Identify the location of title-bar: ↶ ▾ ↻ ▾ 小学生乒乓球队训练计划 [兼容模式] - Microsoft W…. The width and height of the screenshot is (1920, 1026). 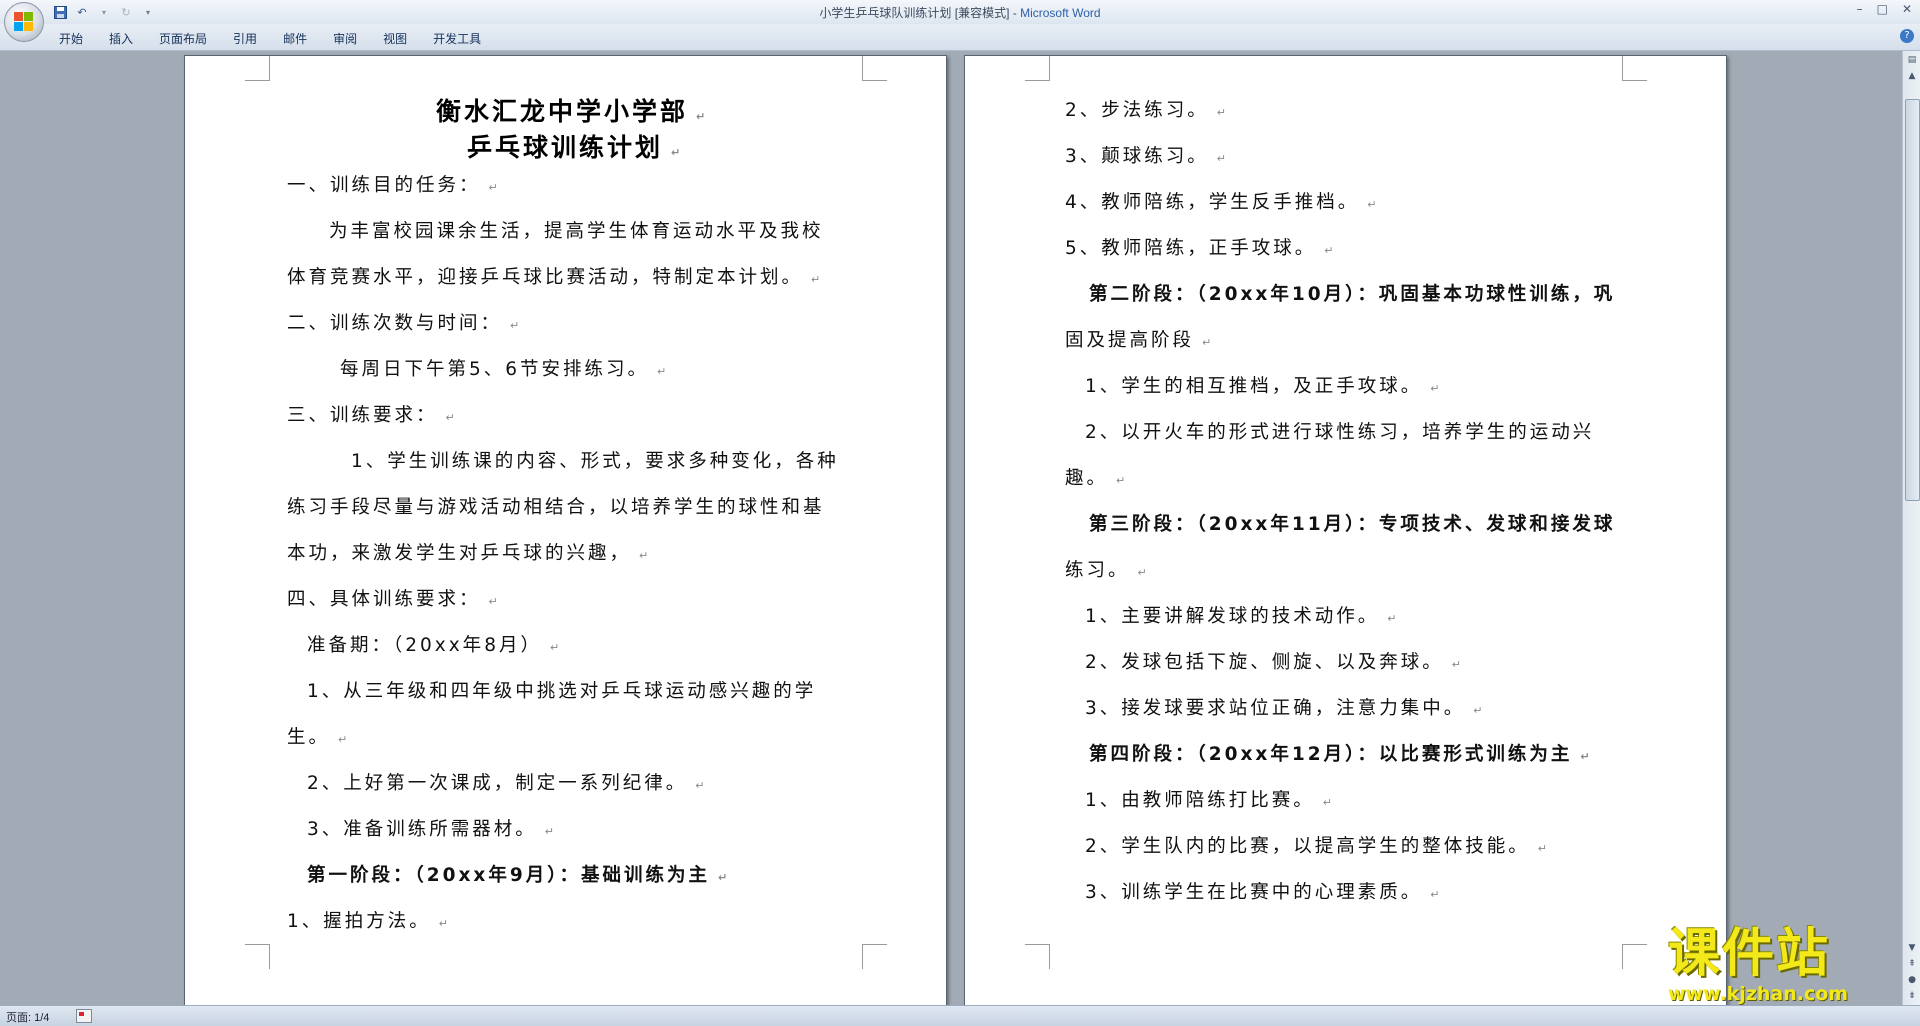
(960, 21).